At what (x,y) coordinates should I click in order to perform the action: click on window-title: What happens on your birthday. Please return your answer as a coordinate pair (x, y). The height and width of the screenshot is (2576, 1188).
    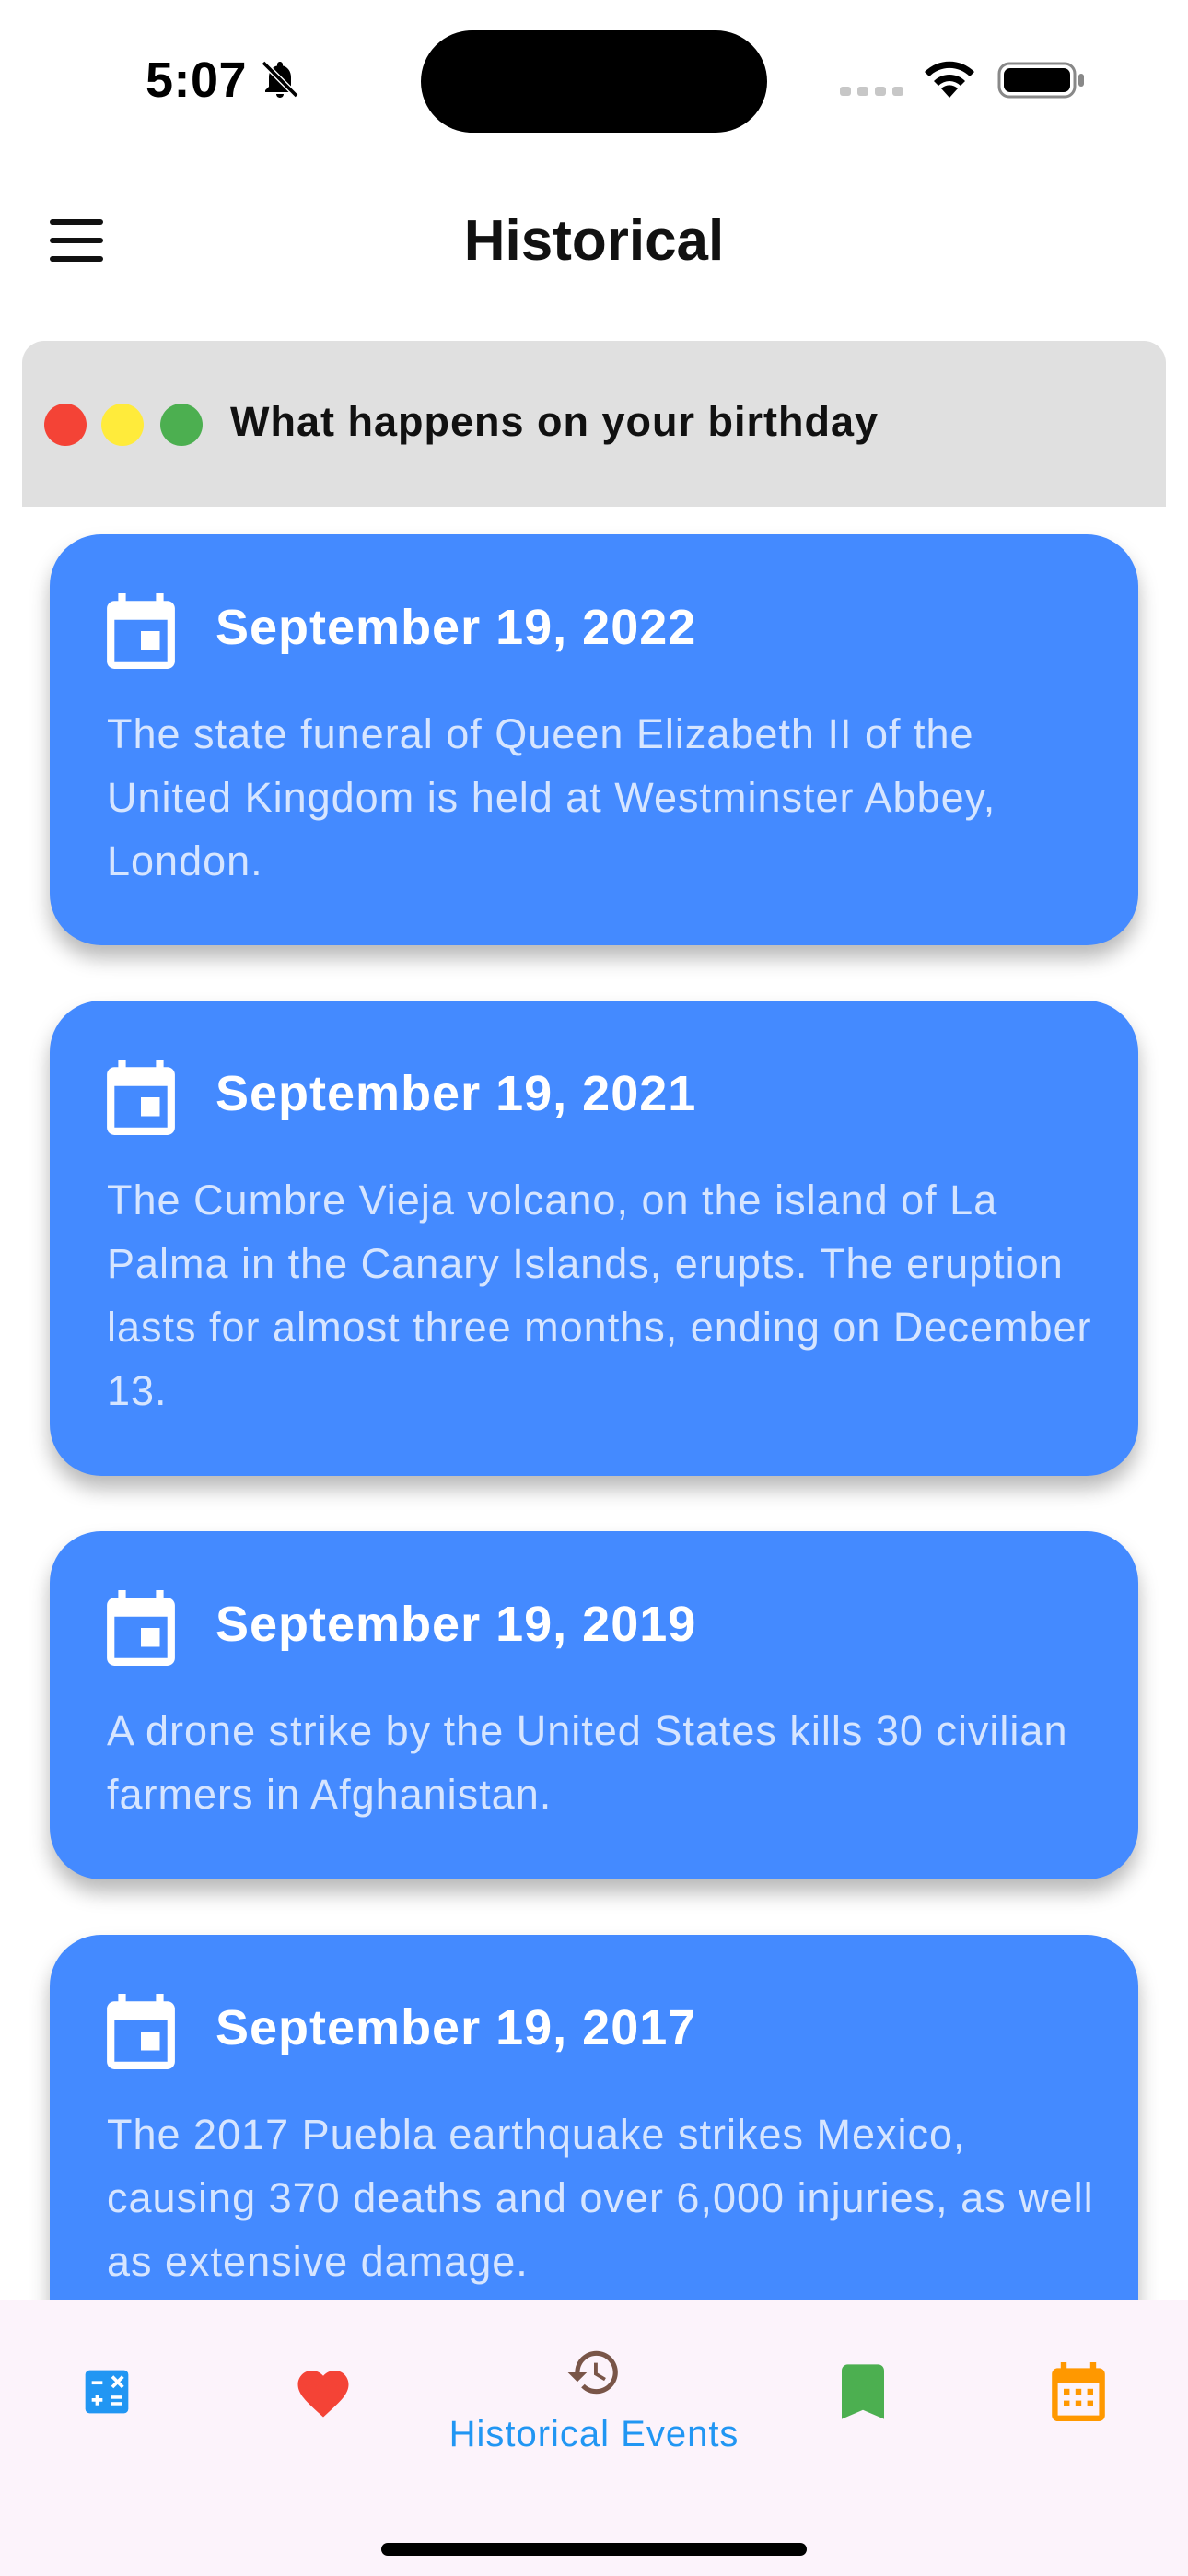
    Looking at the image, I should click on (555, 421).